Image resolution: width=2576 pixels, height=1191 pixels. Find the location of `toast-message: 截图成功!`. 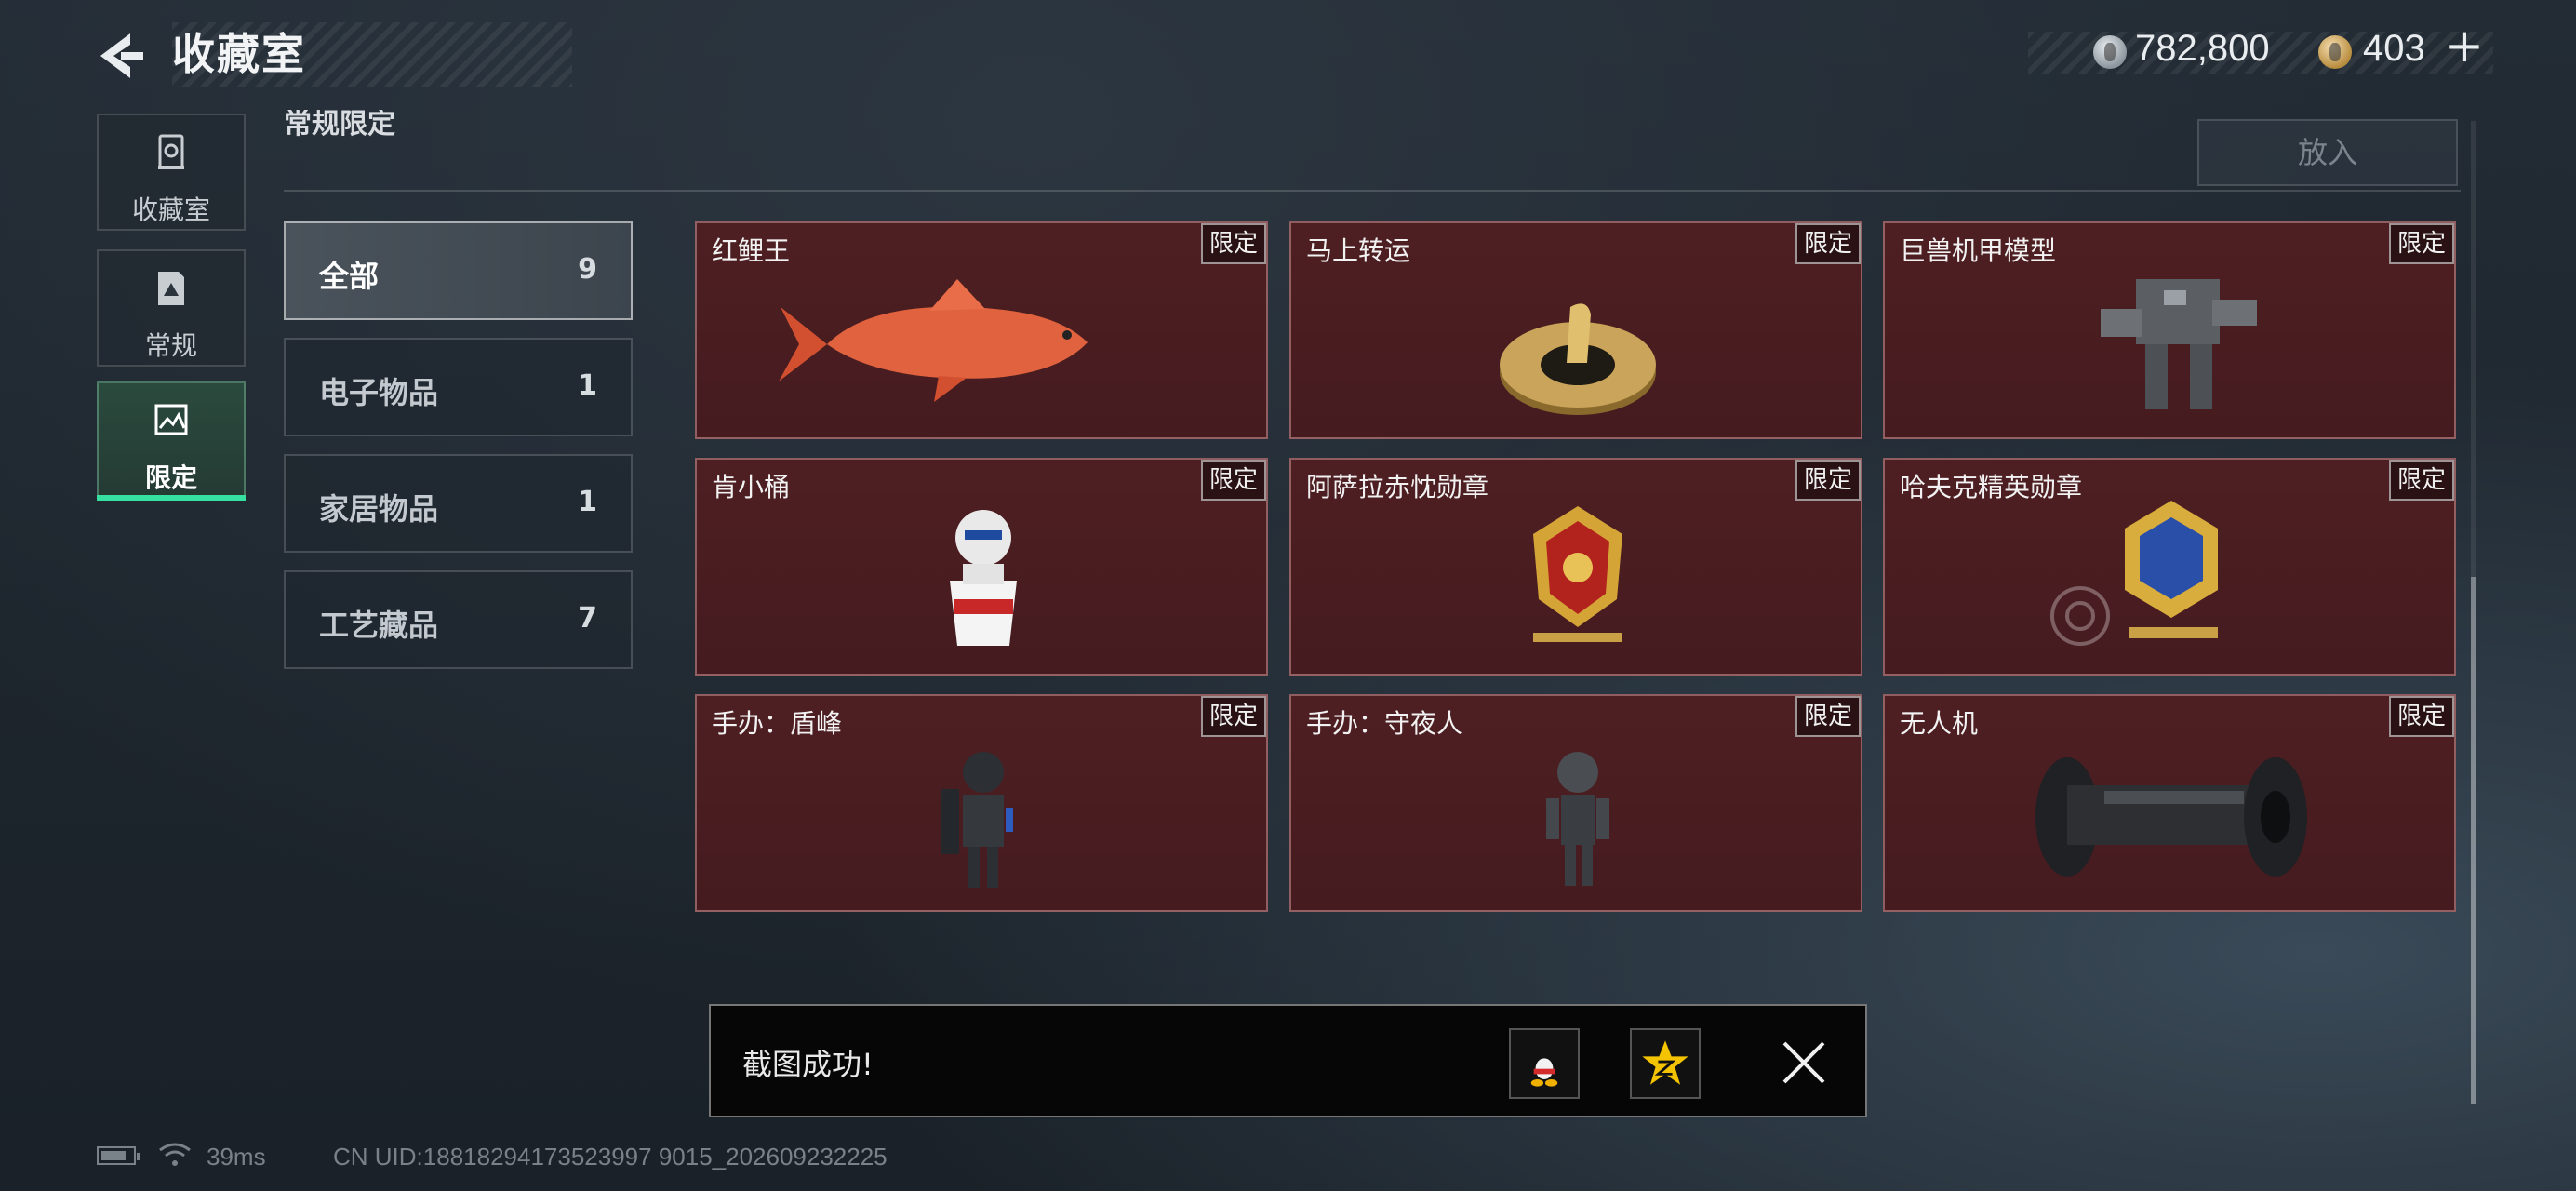

toast-message: 截图成功! is located at coordinates (808, 1064).